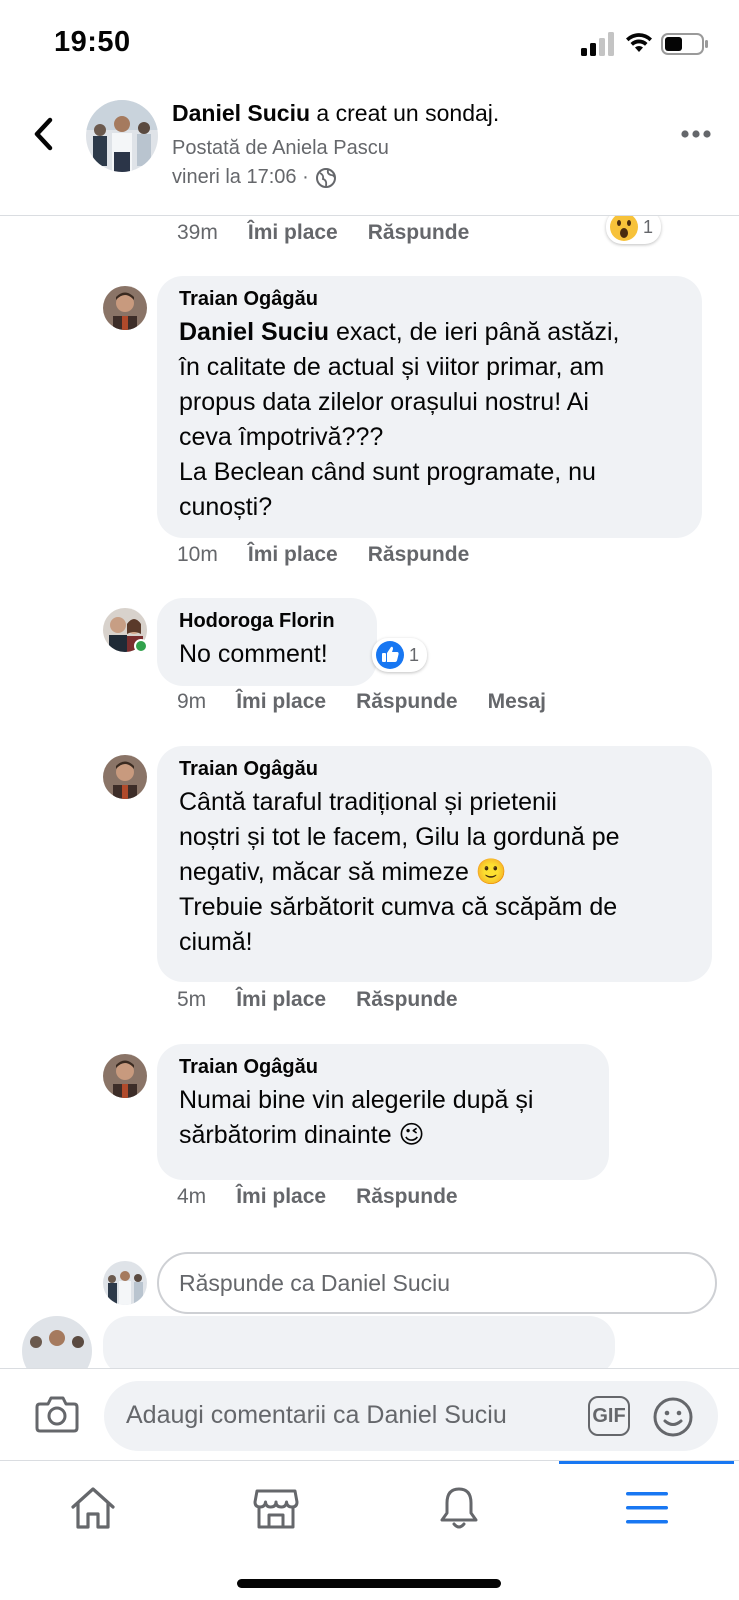 This screenshot has width=739, height=1600. I want to click on active-tab-indicator, so click(646, 1462).